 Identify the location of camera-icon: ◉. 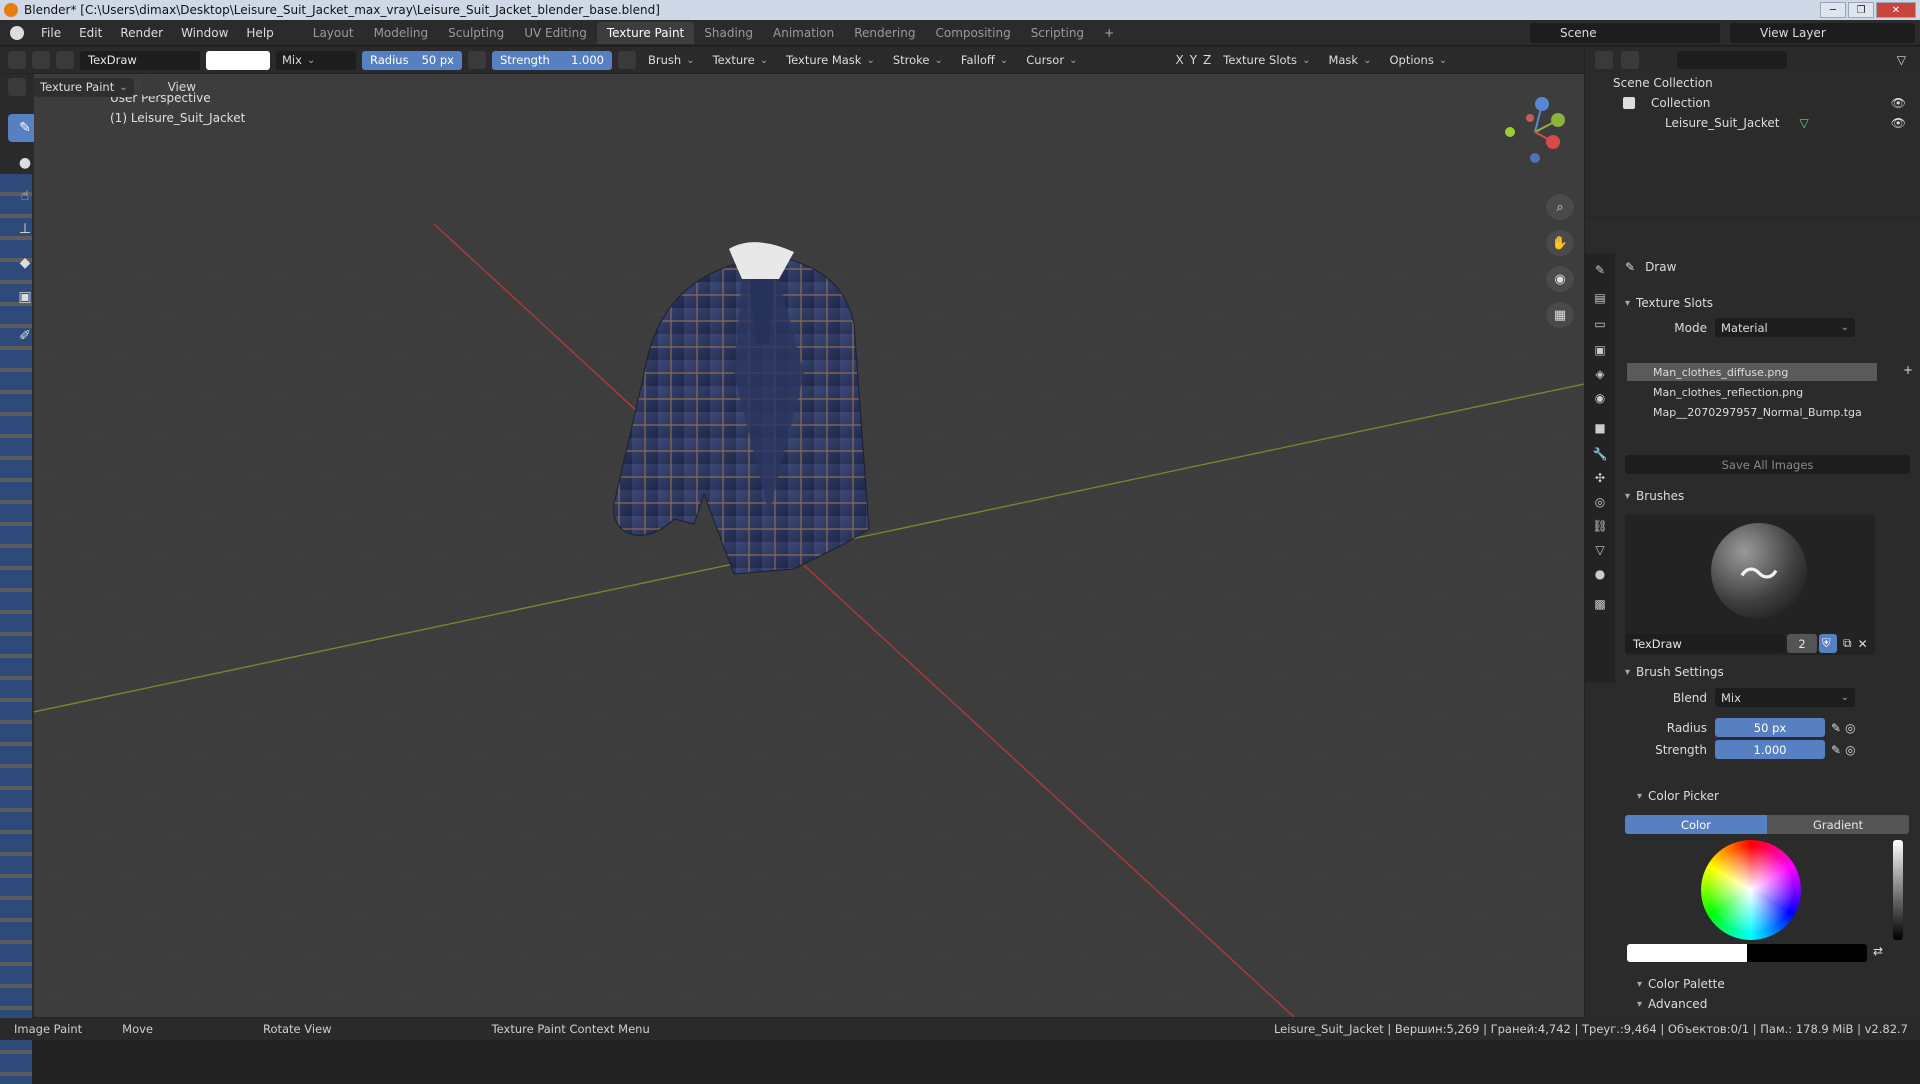
(1560, 279).